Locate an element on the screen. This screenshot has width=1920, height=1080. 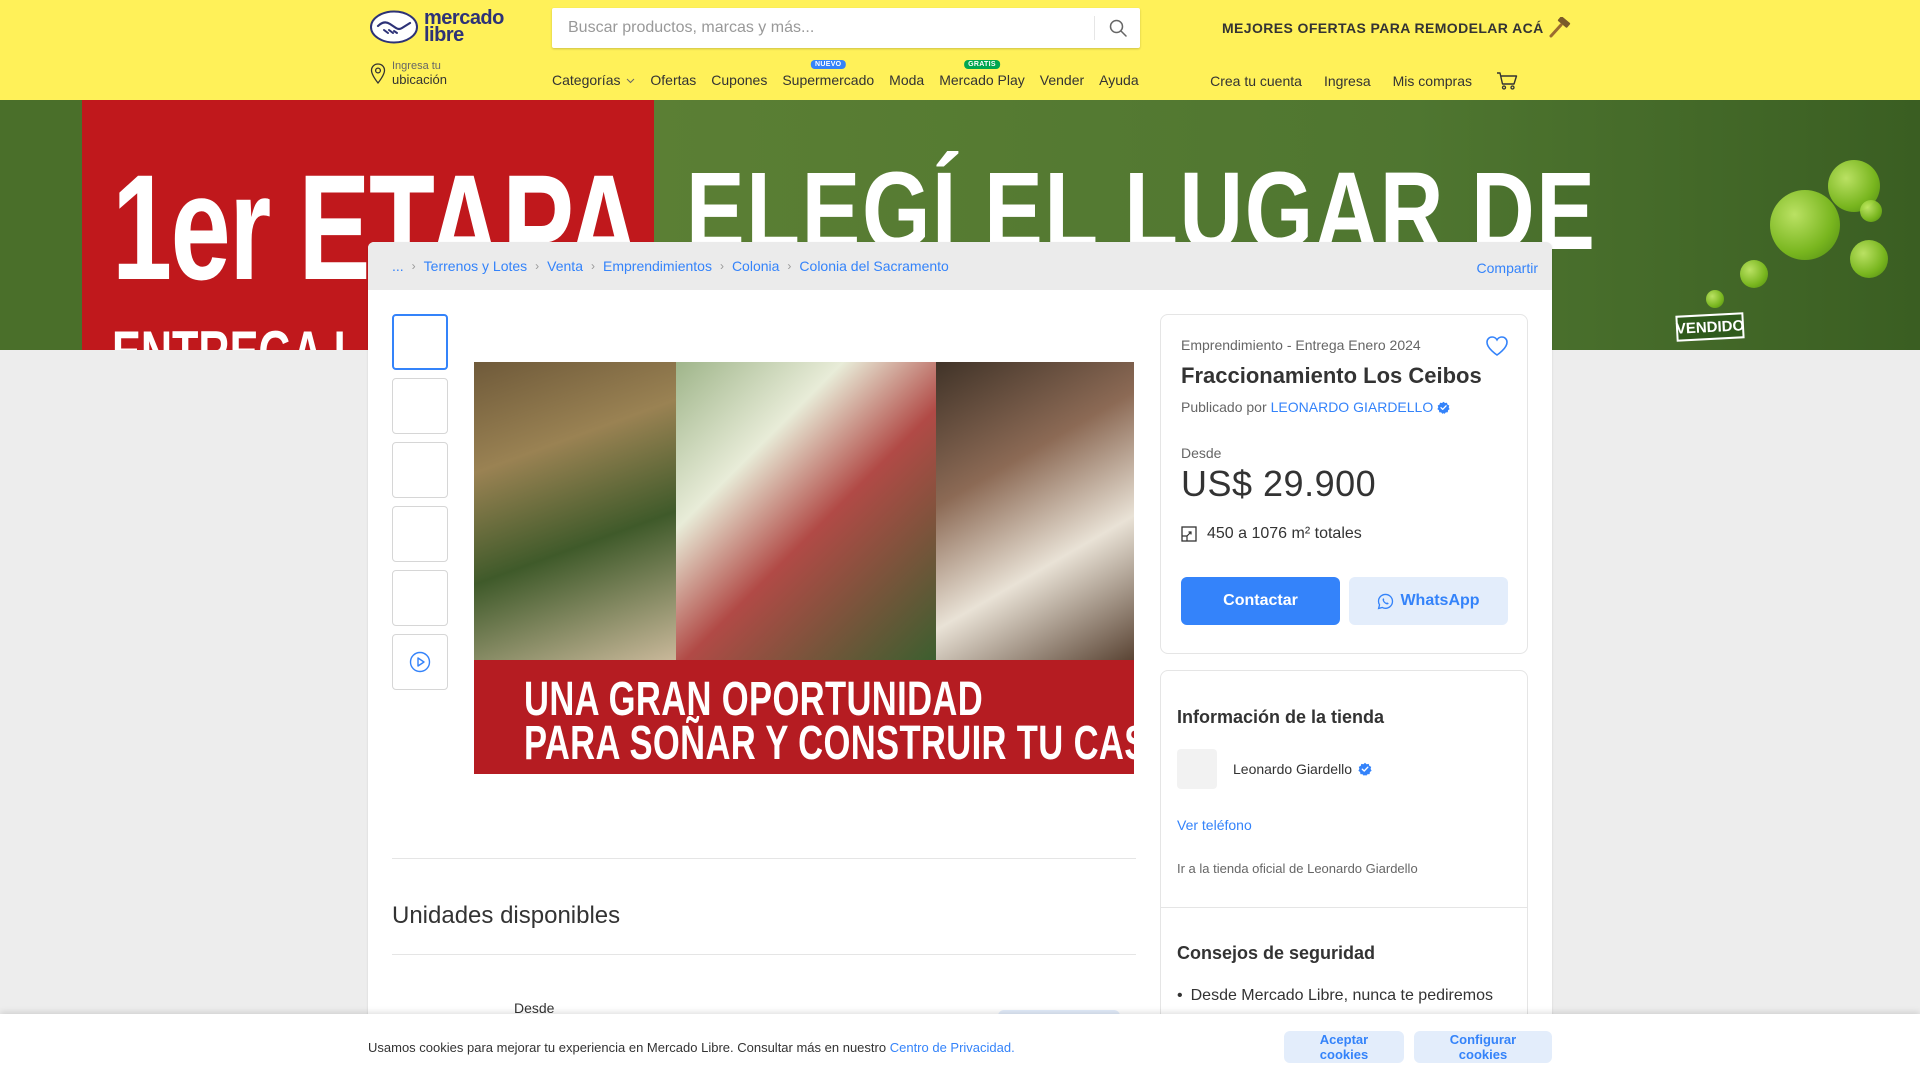
search-bar is located at coordinates (846, 28).